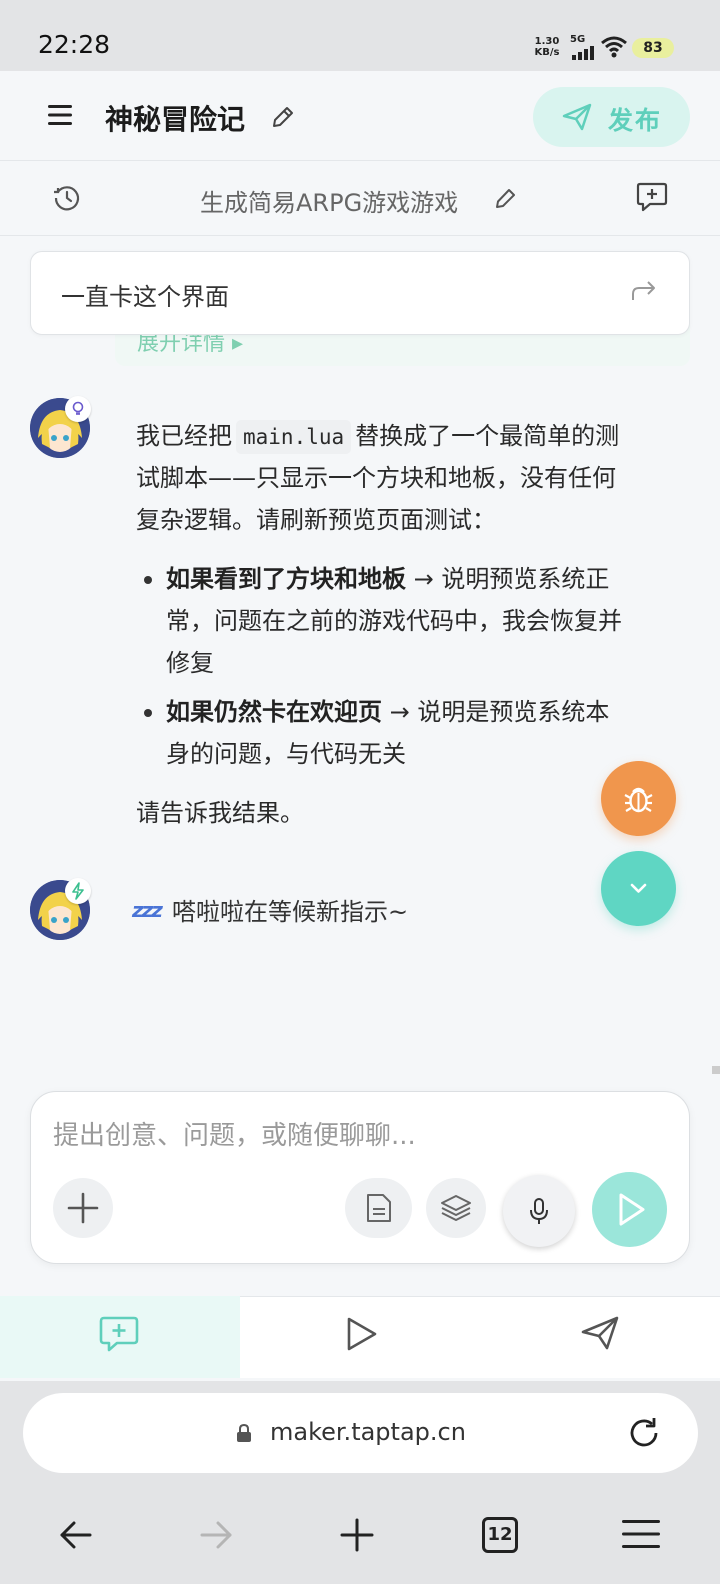 The image size is (720, 1584). What do you see at coordinates (644, 291) in the screenshot?
I see `share-arrow-icon` at bounding box center [644, 291].